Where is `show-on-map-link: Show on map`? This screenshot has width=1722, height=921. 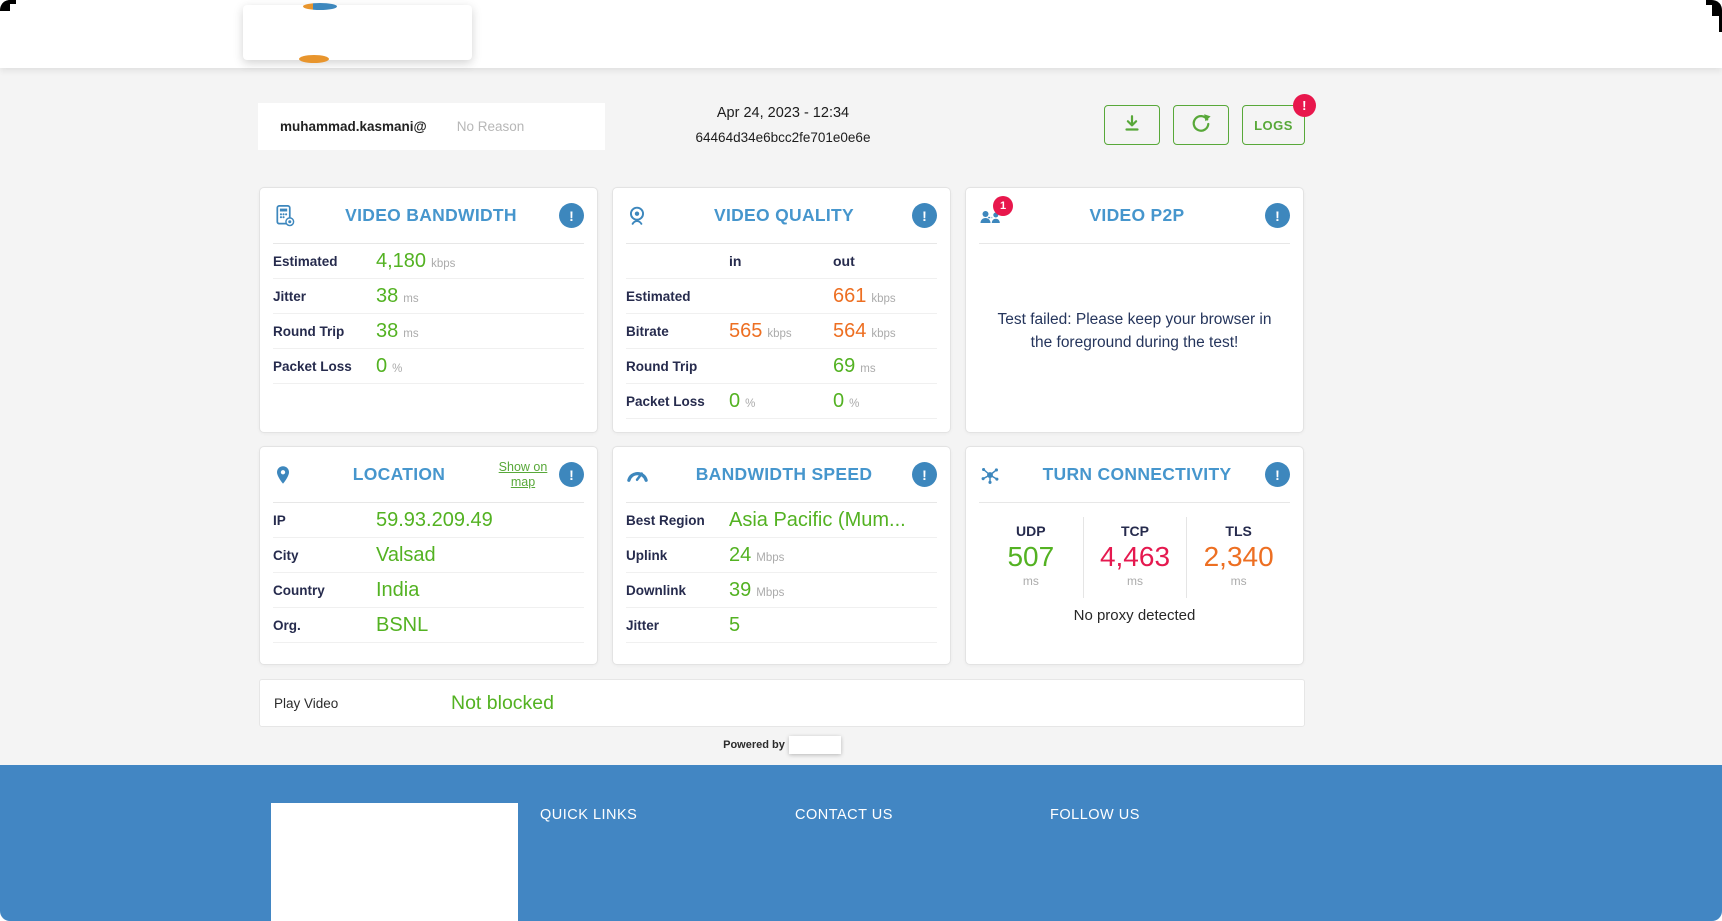
show-on-map-link: Show on map is located at coordinates (523, 474).